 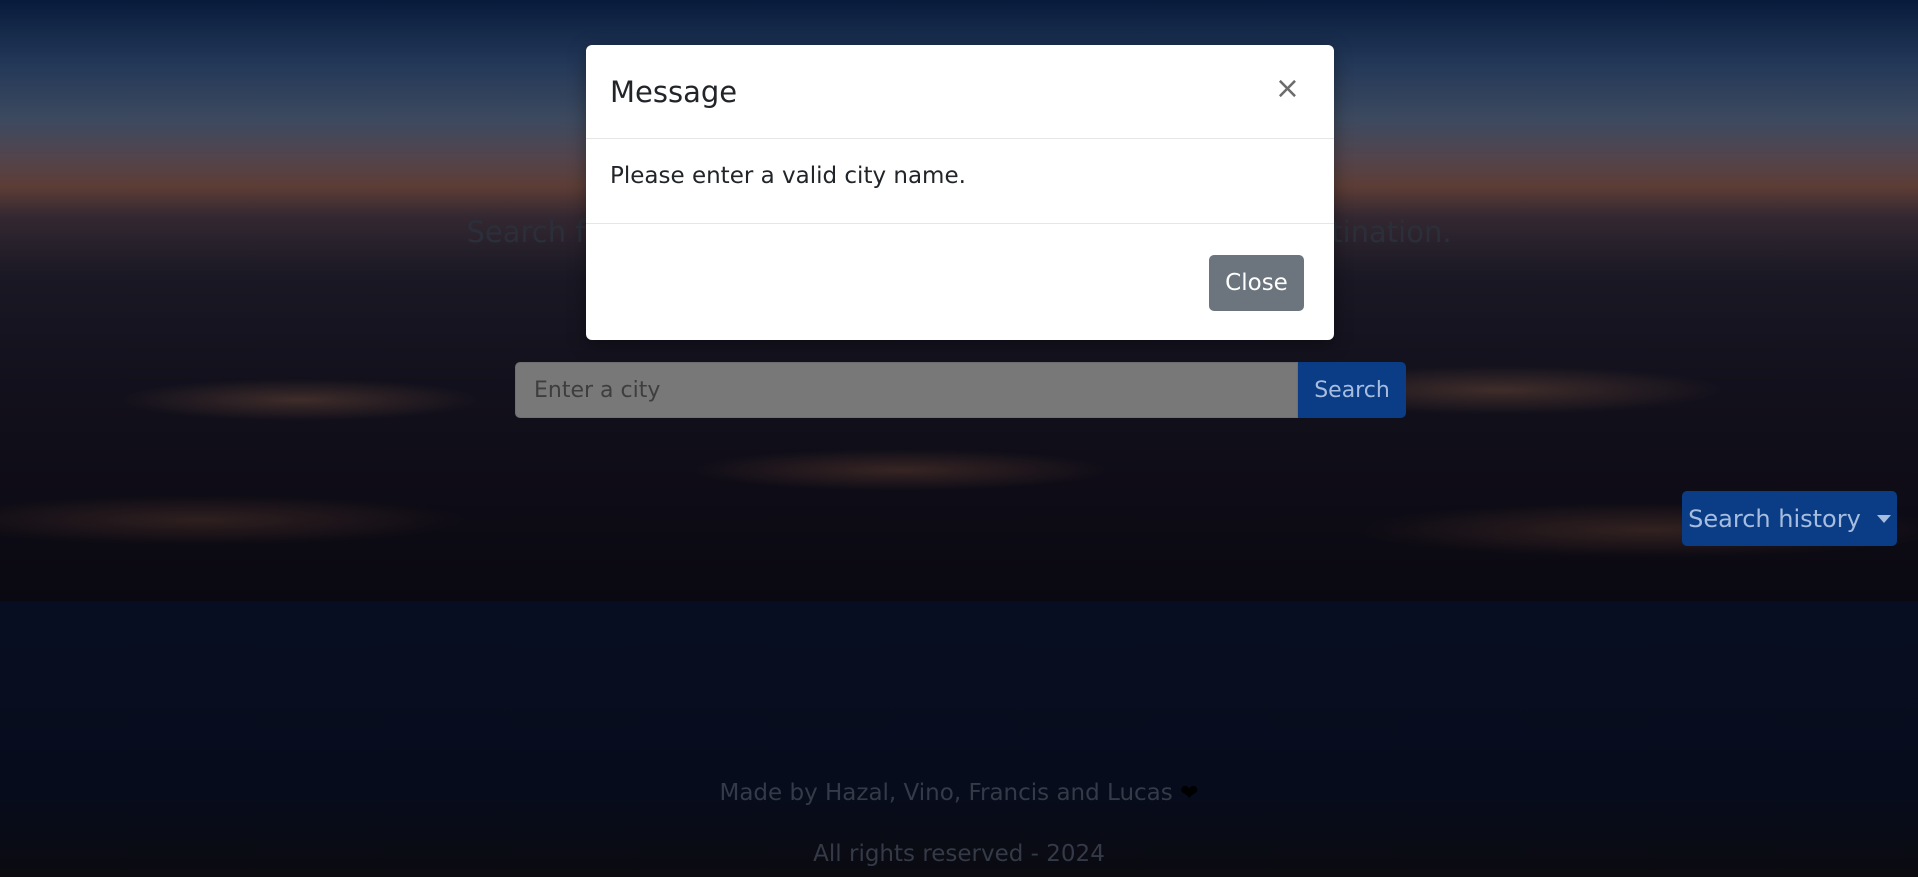 What do you see at coordinates (674, 92) in the screenshot?
I see `modal-title: Message` at bounding box center [674, 92].